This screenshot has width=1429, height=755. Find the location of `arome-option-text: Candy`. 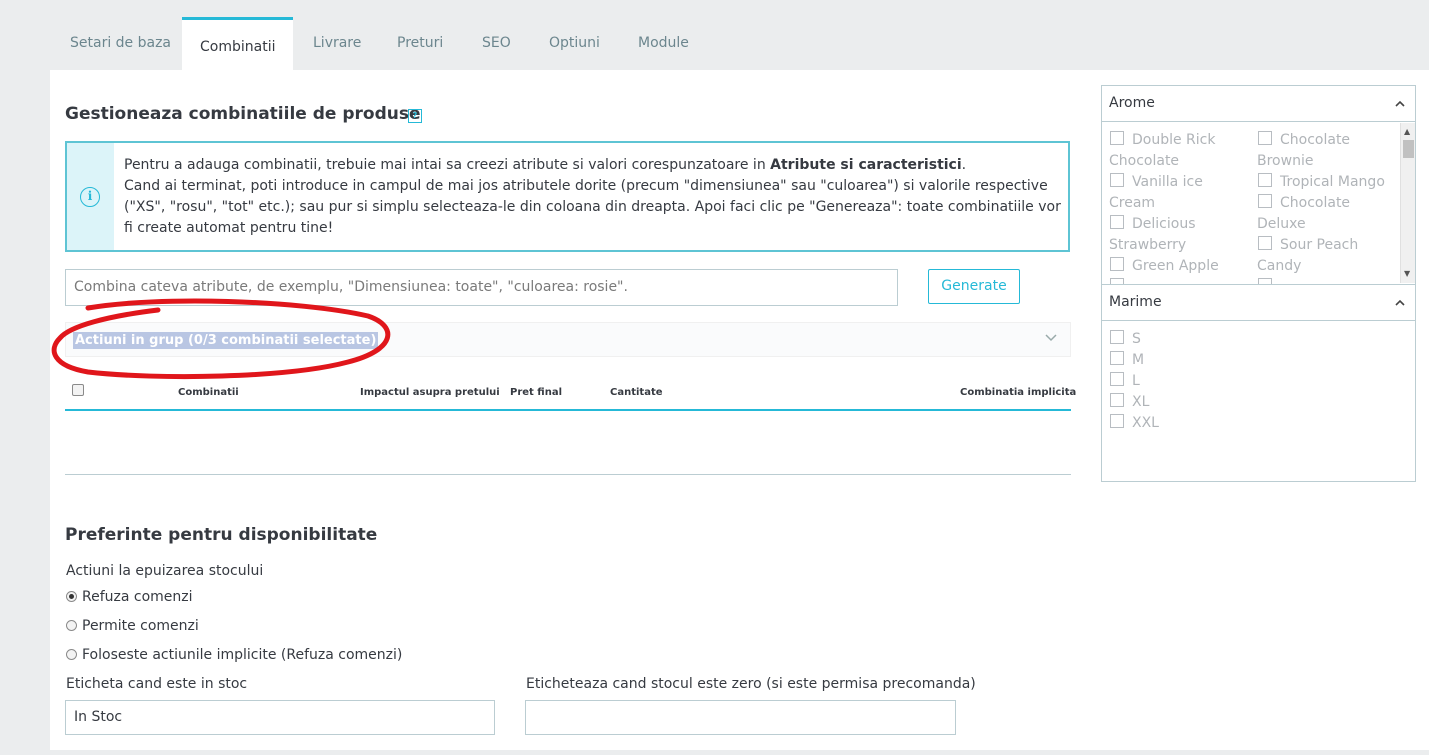

arome-option-text: Candy is located at coordinates (1279, 266).